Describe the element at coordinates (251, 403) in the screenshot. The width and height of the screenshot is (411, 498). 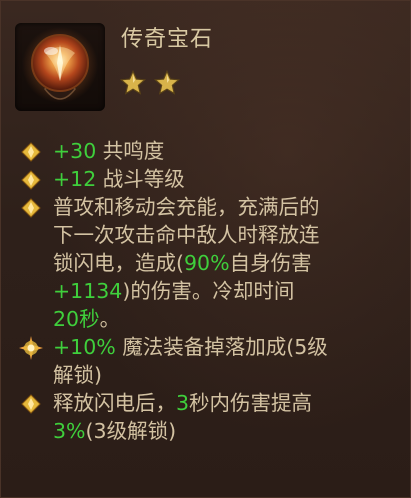
I see `rank3-text: 秒内伤害提高` at that location.